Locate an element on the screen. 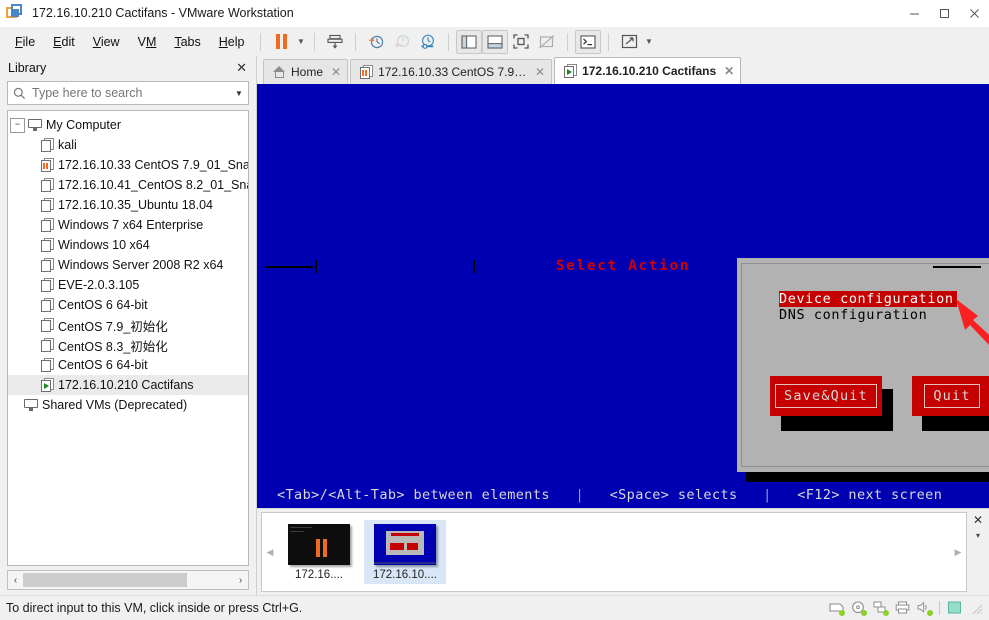 The width and height of the screenshot is (989, 620). search-icon is located at coordinates (19, 93).